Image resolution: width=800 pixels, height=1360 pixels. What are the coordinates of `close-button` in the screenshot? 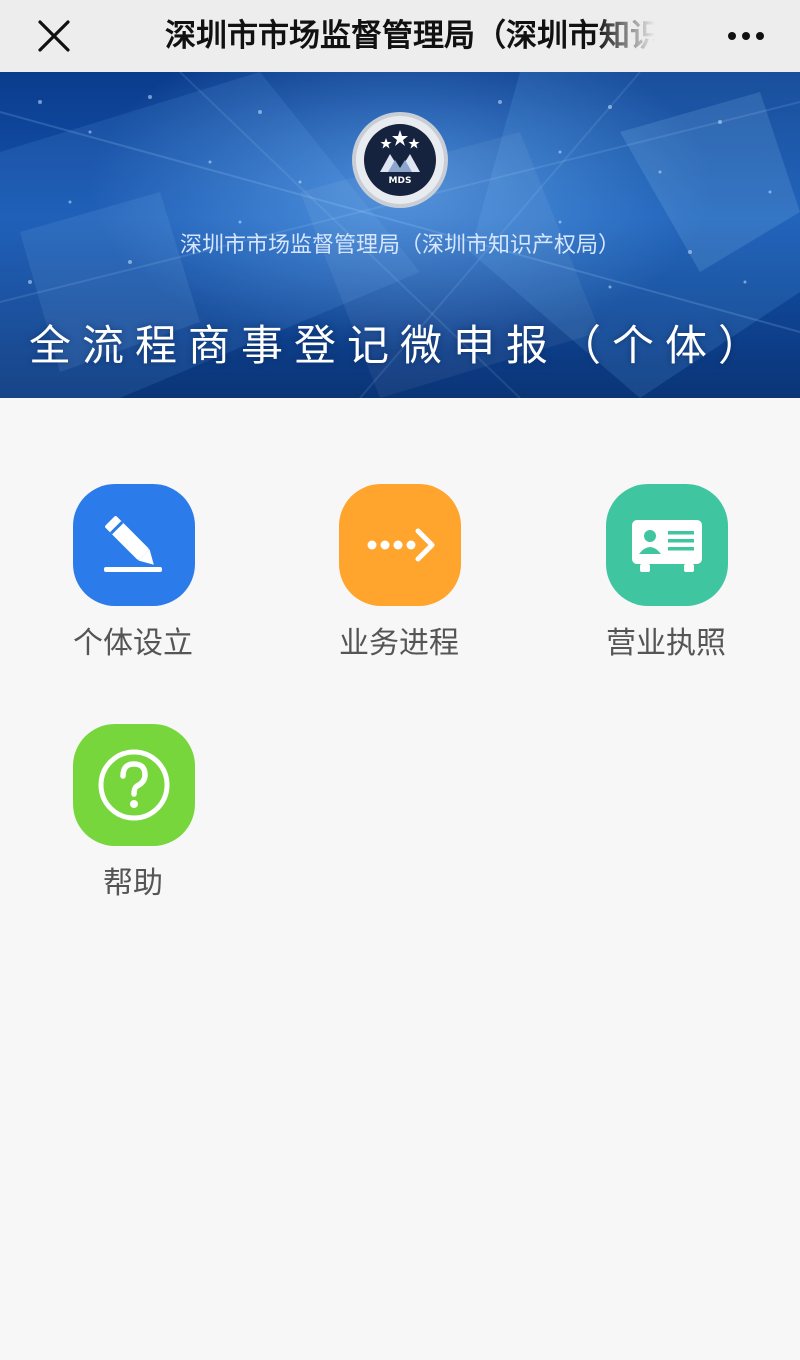 It's located at (54, 36).